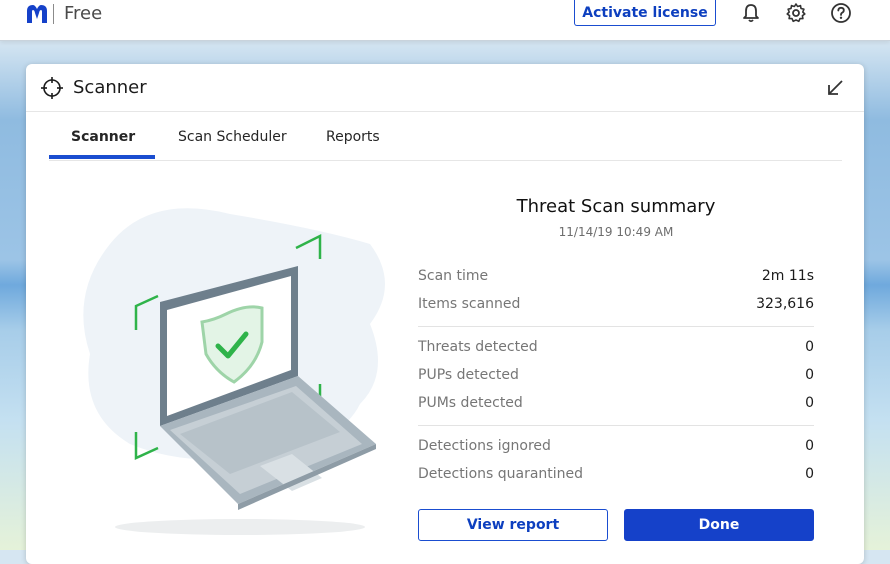 The width and height of the screenshot is (890, 564). I want to click on activate-license-button: Activate license, so click(645, 13).